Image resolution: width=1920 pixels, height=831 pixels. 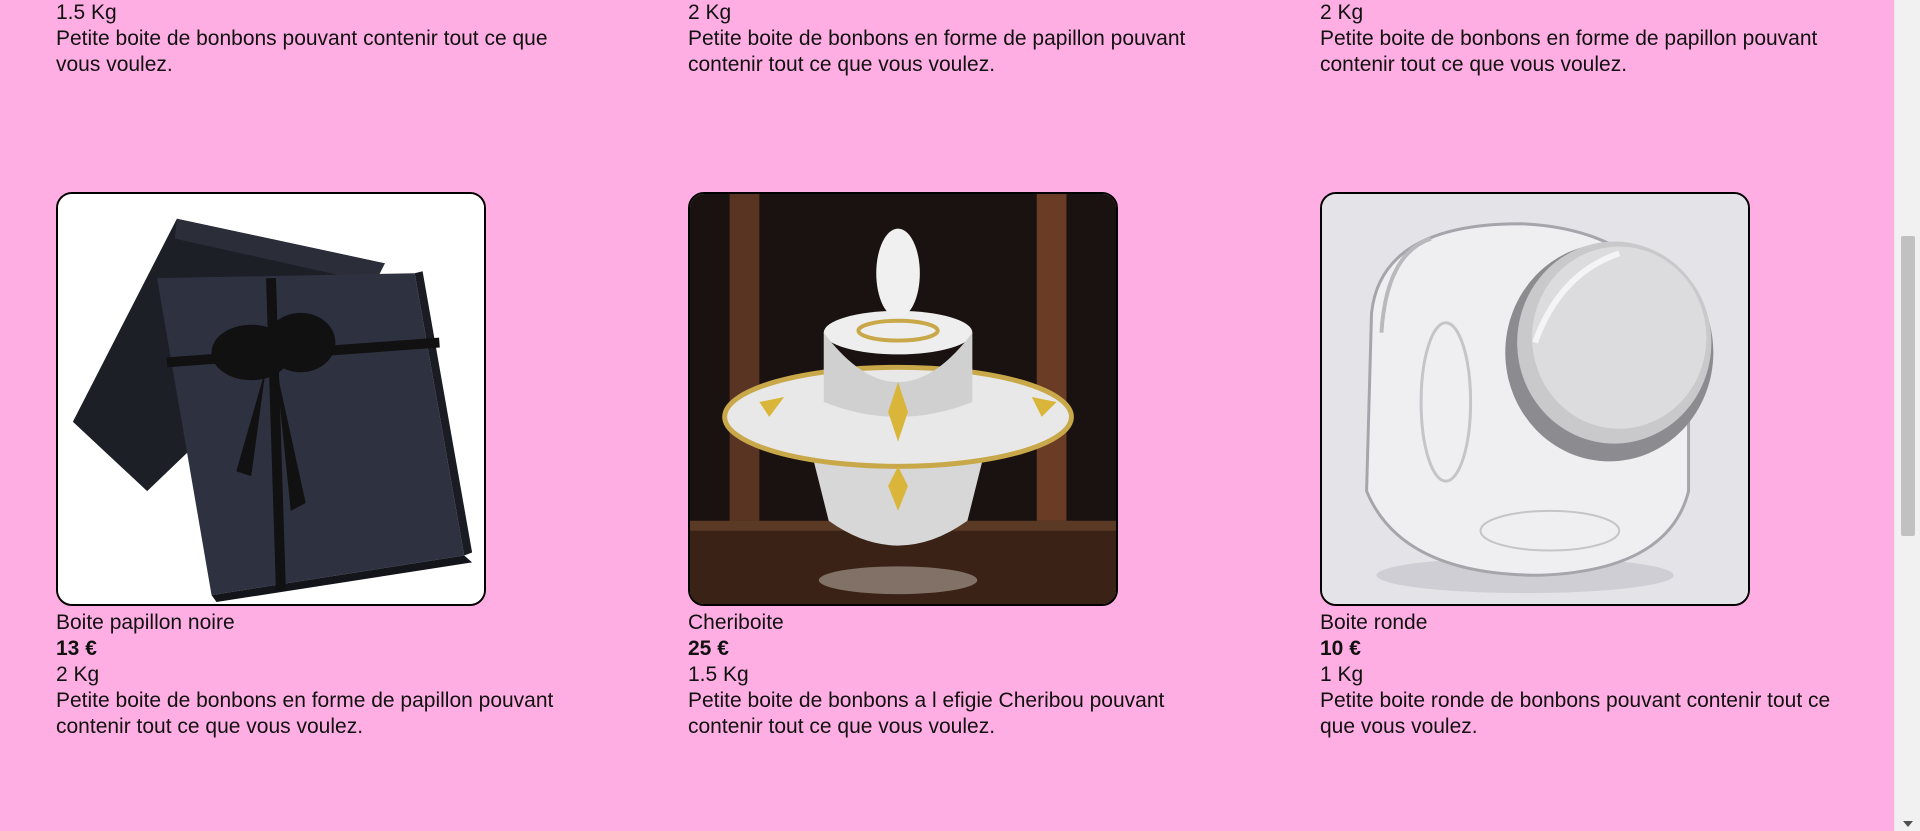 I want to click on scrollbar-thumb, so click(x=1908, y=386).